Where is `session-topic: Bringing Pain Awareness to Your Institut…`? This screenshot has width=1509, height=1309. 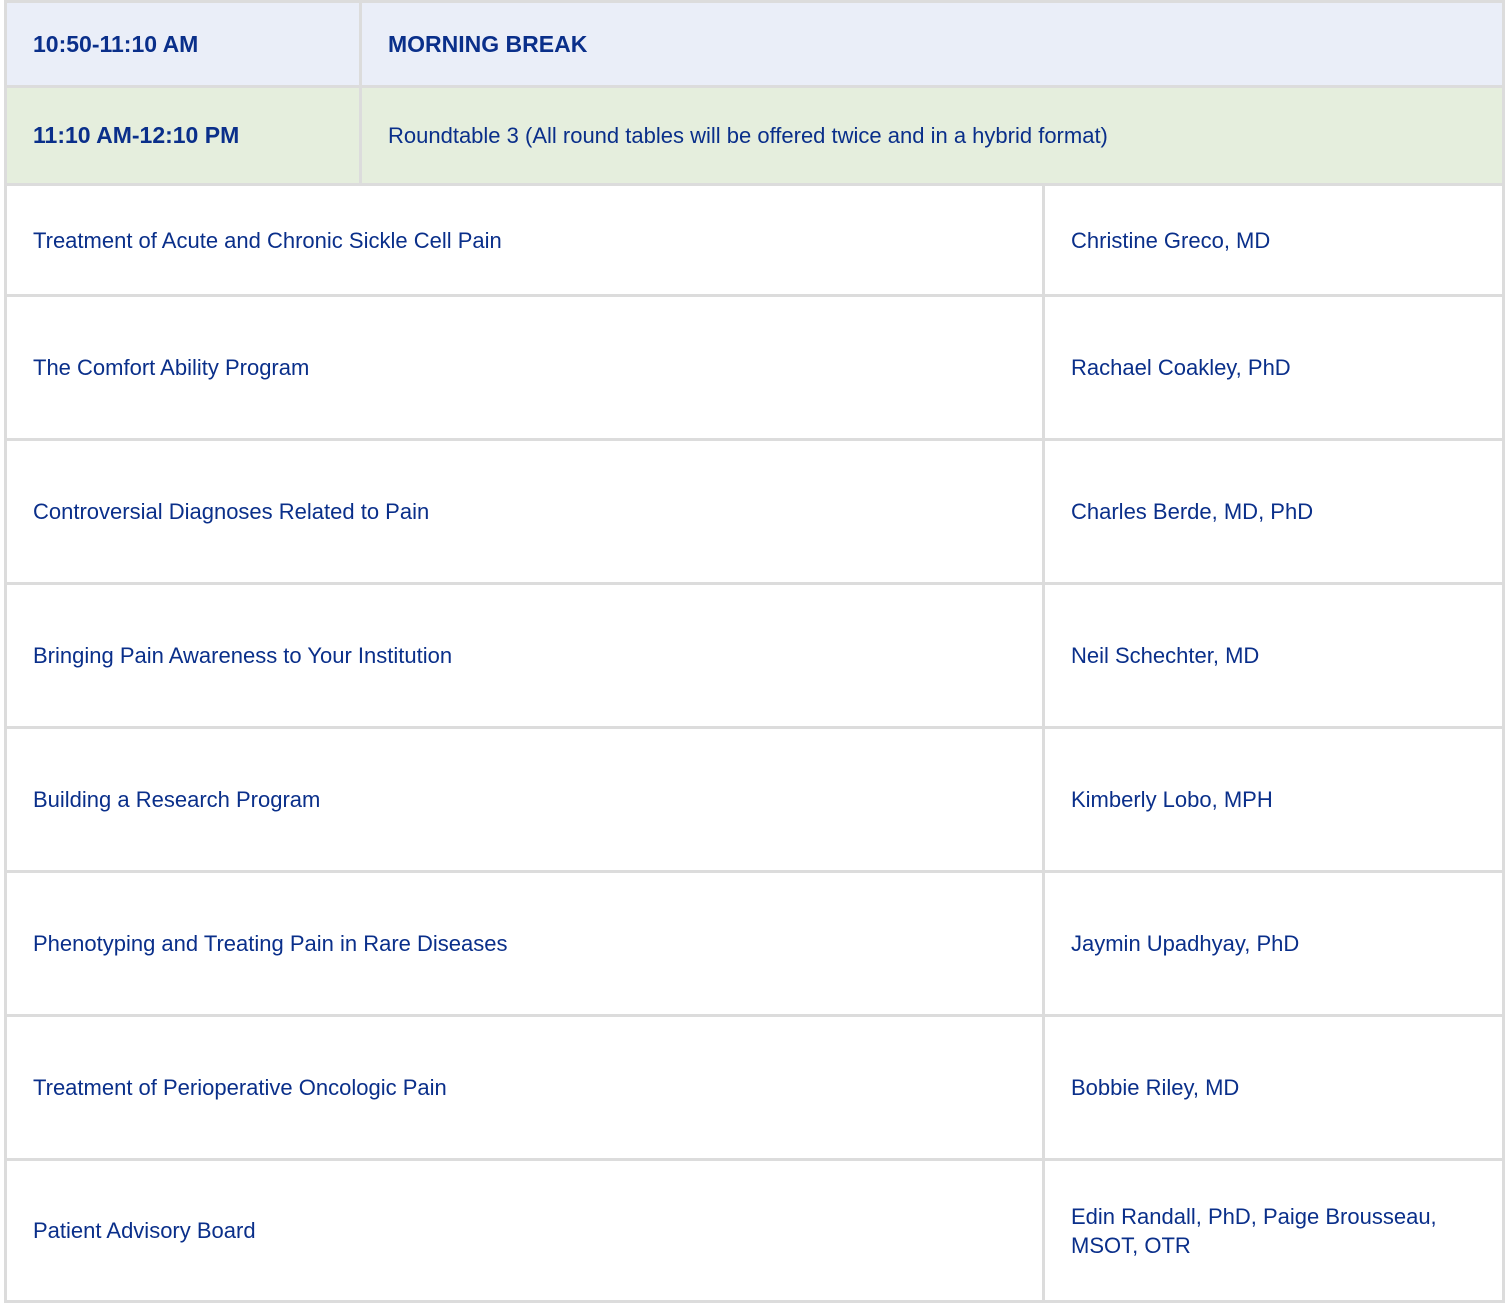 session-topic: Bringing Pain Awareness to Your Institut… is located at coordinates (526, 655).